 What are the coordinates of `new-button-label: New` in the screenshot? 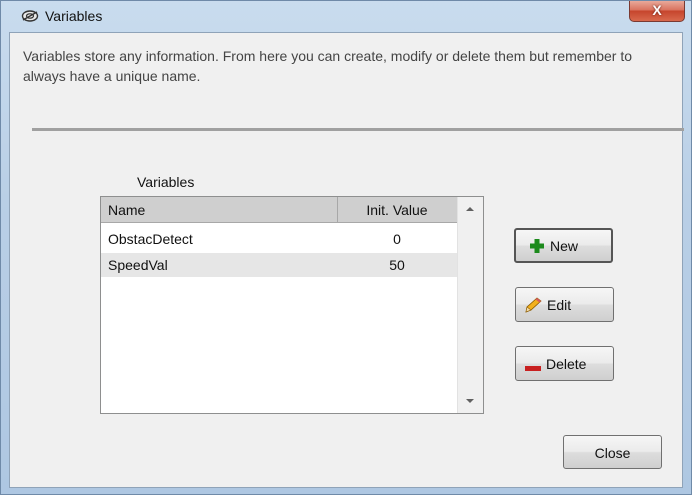 It's located at (564, 246).